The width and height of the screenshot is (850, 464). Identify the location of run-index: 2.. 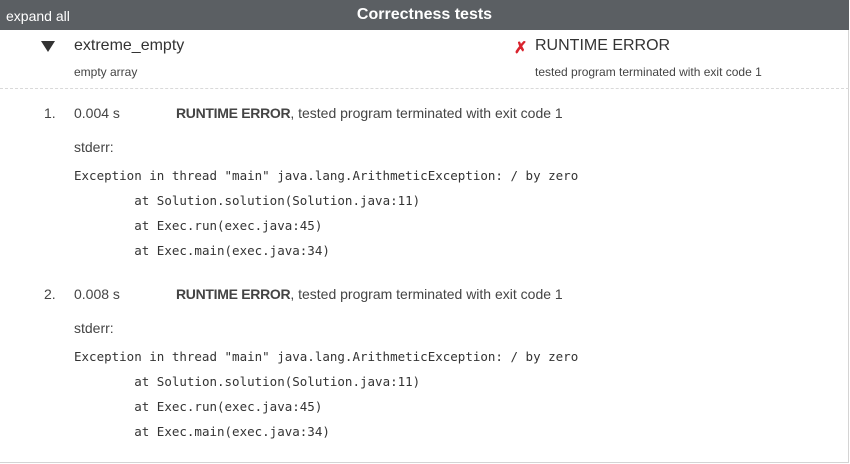
(50, 294).